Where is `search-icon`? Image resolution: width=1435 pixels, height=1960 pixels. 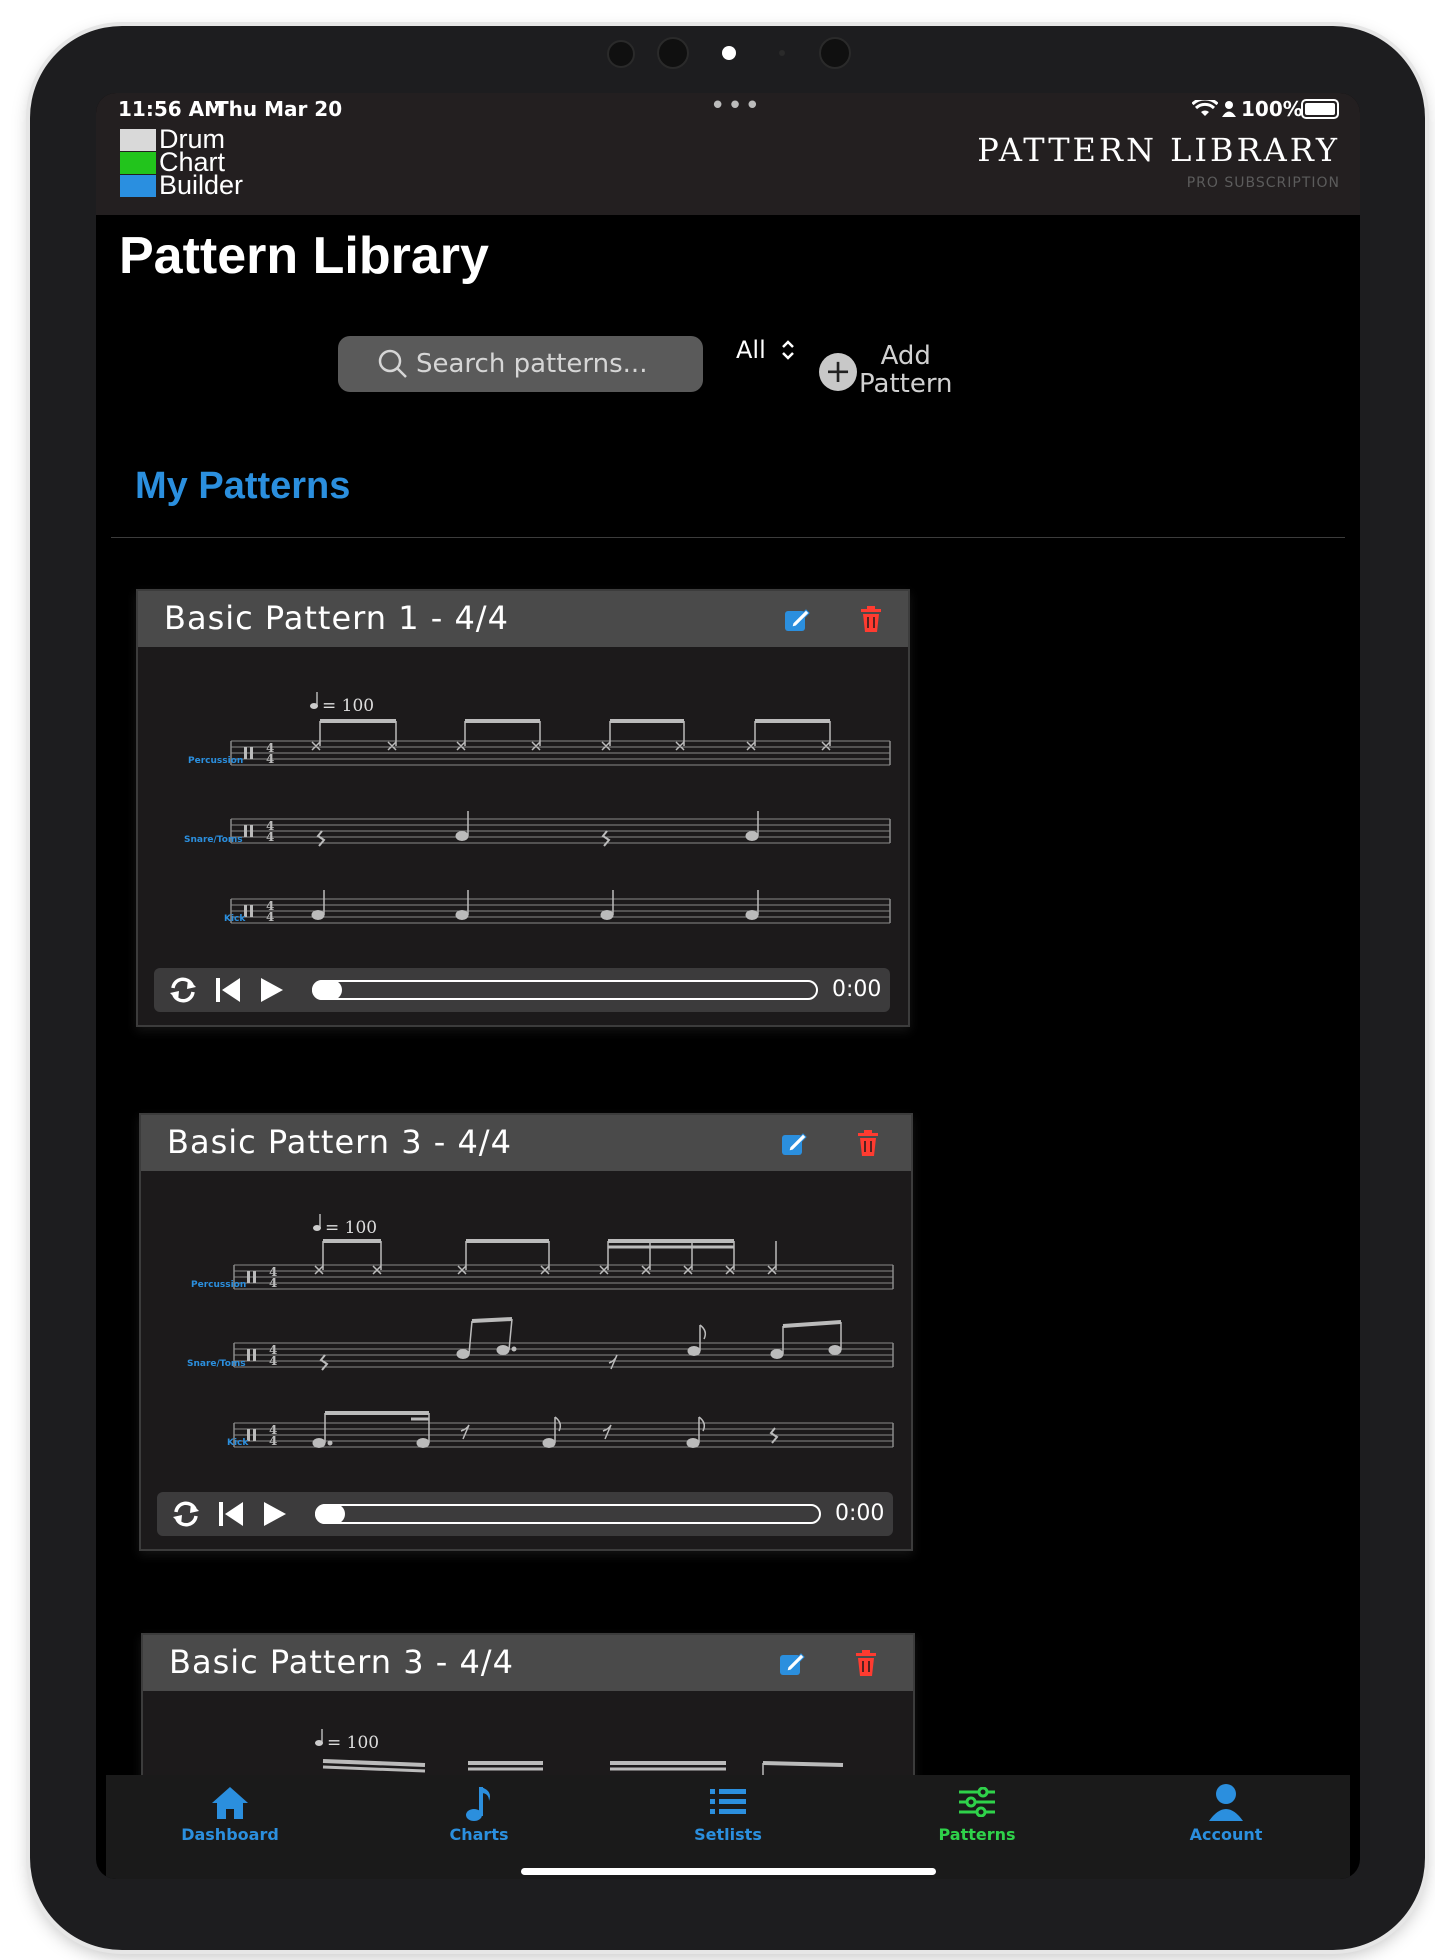
search-icon is located at coordinates (392, 363).